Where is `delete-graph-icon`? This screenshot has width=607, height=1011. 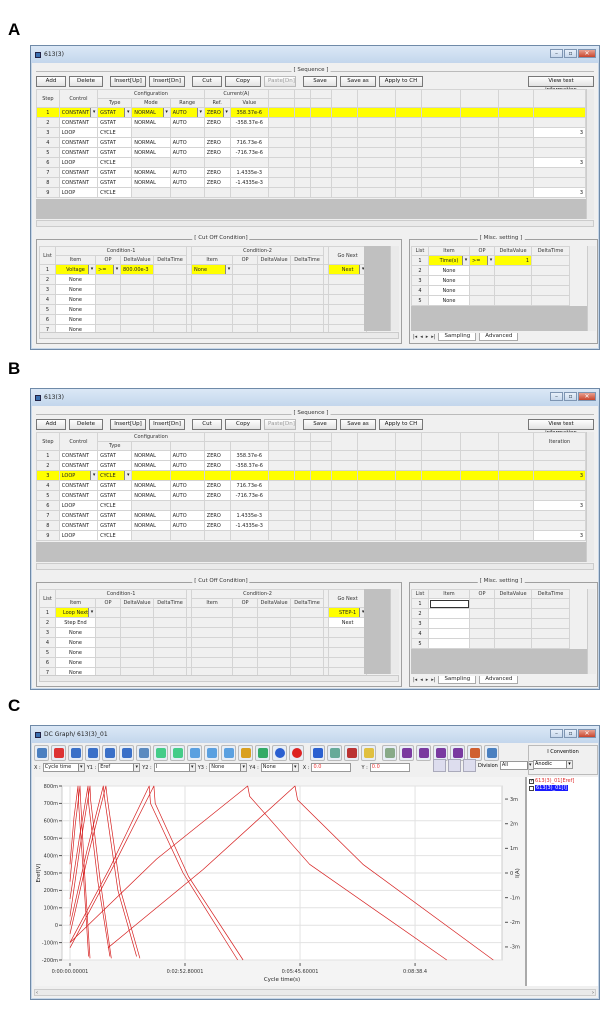
delete-graph-icon is located at coordinates (58, 753).